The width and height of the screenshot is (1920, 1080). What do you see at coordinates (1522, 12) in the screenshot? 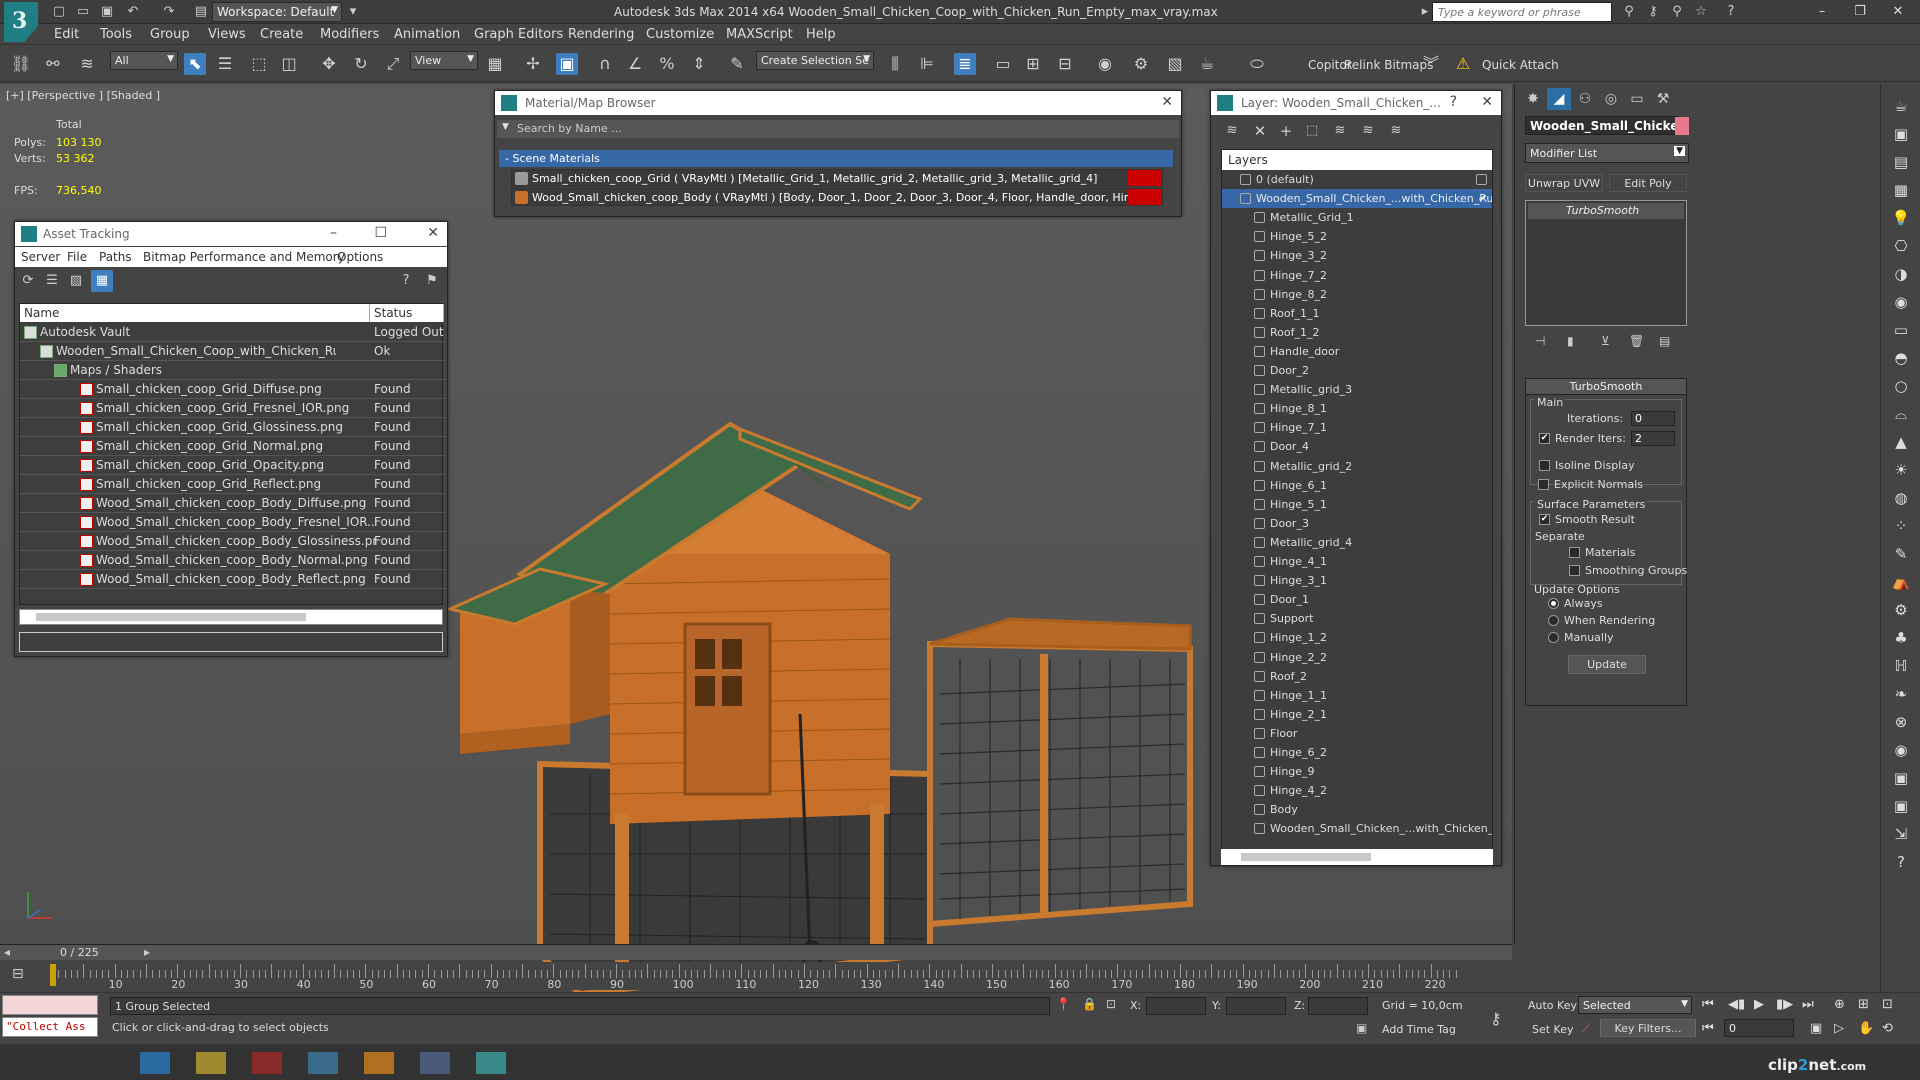
I see `search-input: Type a keyword or phrase` at bounding box center [1522, 12].